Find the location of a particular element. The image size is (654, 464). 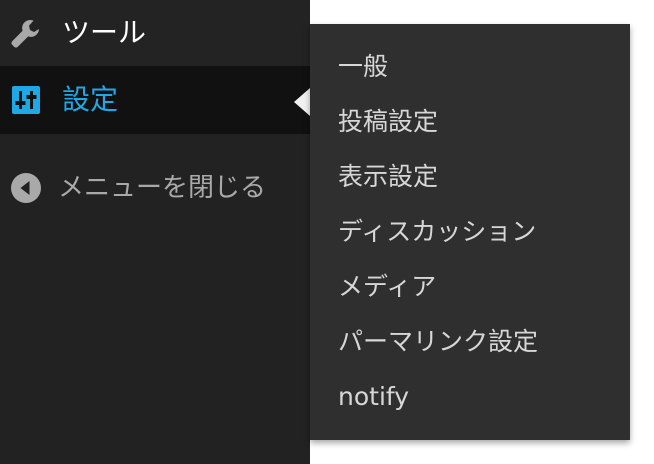

submenu-item-notify: notify is located at coordinates (438, 407).